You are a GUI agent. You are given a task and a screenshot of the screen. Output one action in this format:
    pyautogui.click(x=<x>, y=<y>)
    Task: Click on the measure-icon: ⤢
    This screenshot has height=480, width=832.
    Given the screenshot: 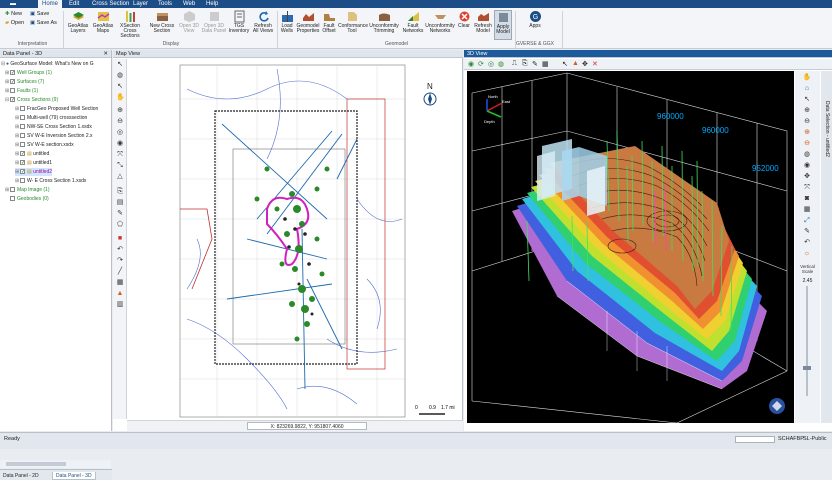 What is the action you would take?
    pyautogui.click(x=807, y=221)
    